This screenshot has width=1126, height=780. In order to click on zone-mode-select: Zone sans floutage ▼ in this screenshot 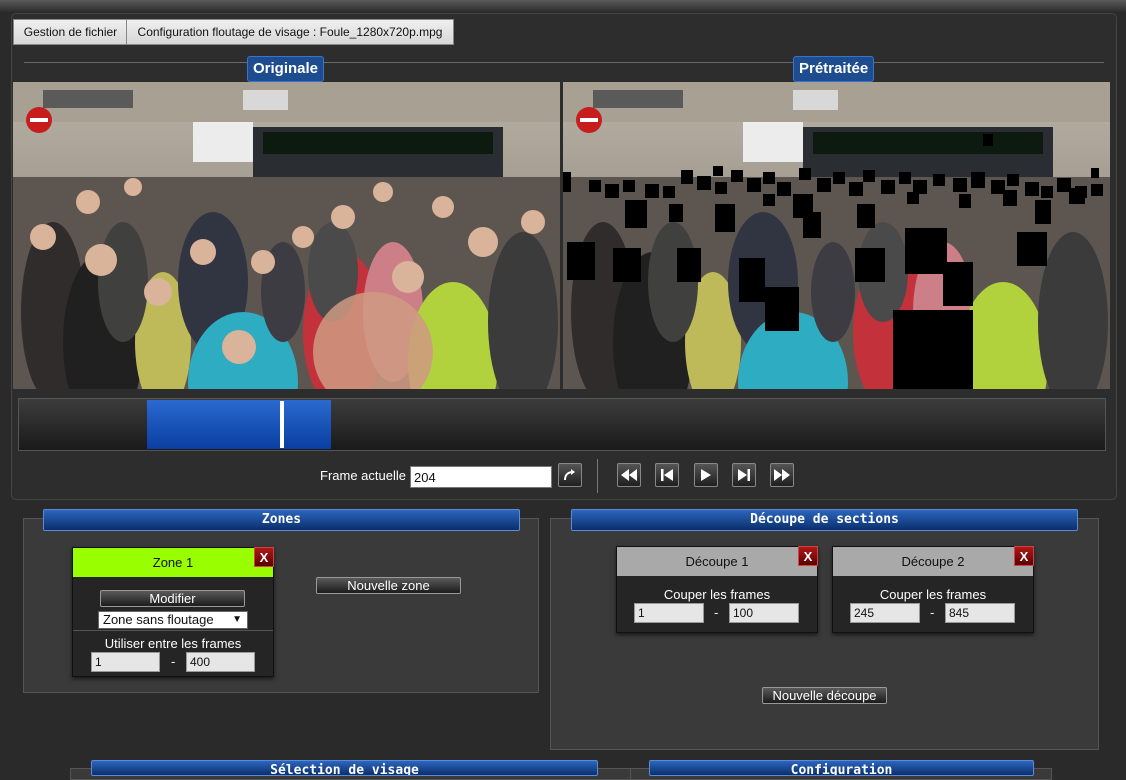, I will do `click(173, 620)`.